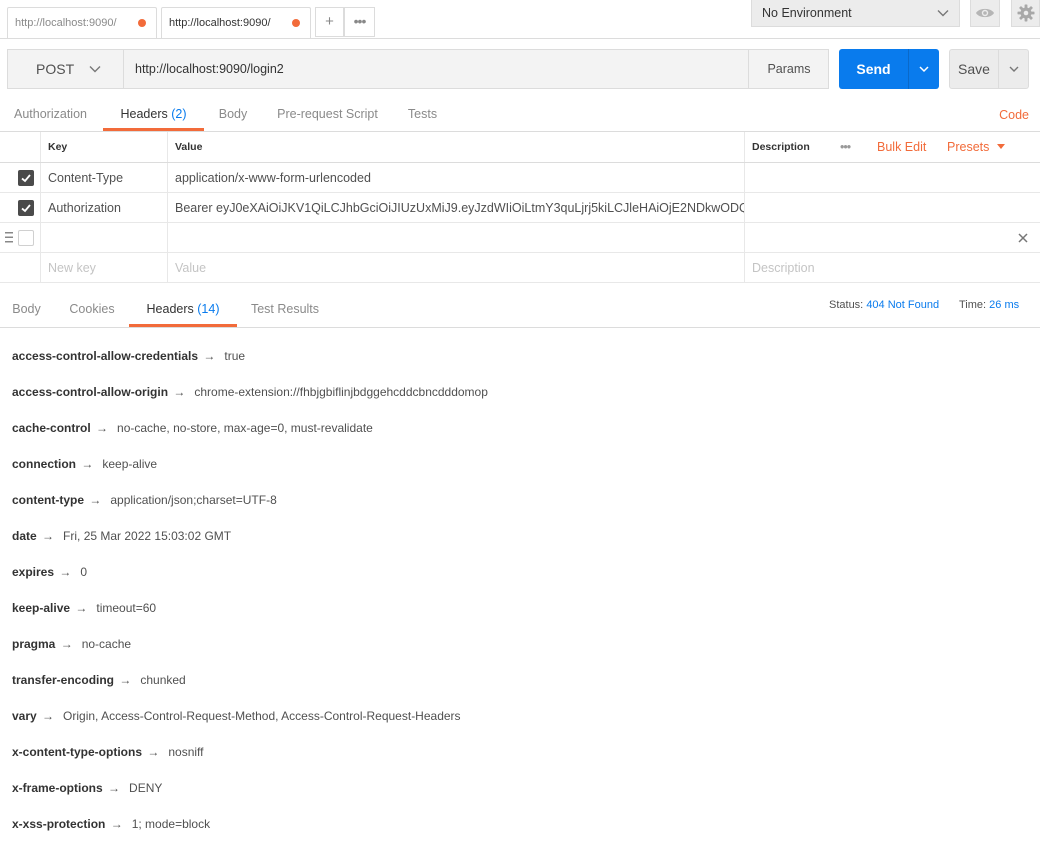 Image resolution: width=1040 pixels, height=852 pixels. Describe the element at coordinates (250, 464) in the screenshot. I see `response-header-row: connection → keep-alive` at that location.